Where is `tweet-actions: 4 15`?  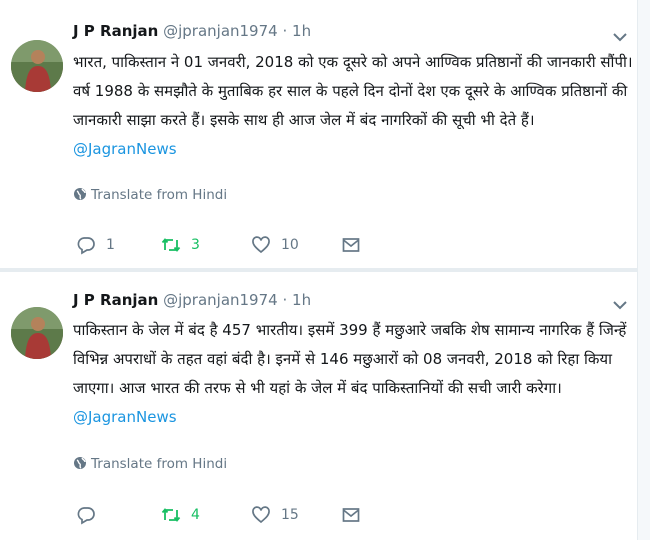 tweet-actions: 4 15 is located at coordinates (323, 515).